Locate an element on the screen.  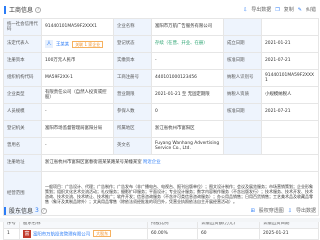
address-row: 注册地址 浙江省杭州市富阳区富春街道某某路某号某幢某室 附近企业 is located at coordinates (161, 163).